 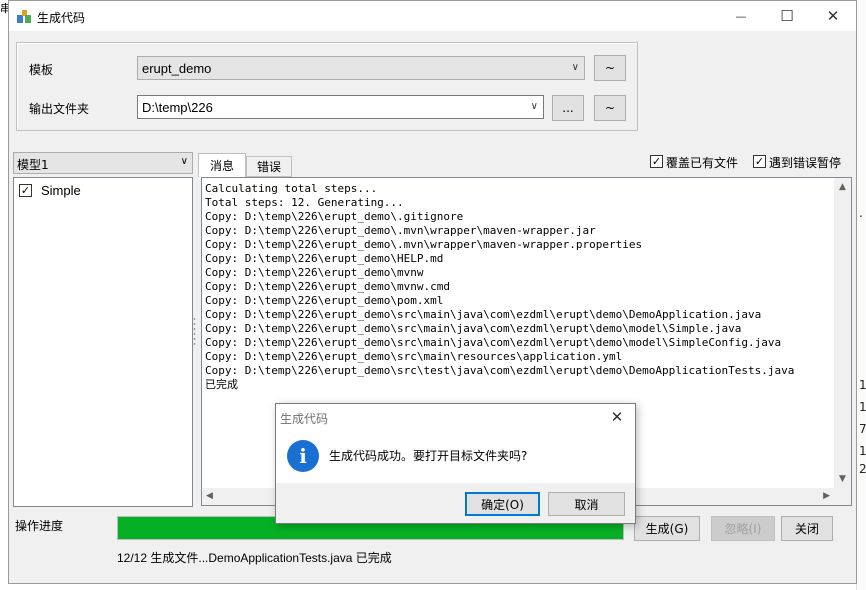 What do you see at coordinates (39, 526) in the screenshot?
I see `progress-label: 操作进度` at bounding box center [39, 526].